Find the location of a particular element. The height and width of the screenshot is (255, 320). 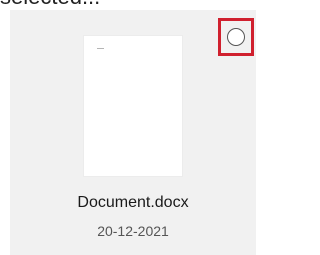

thumbnail-text-line is located at coordinates (100, 48).